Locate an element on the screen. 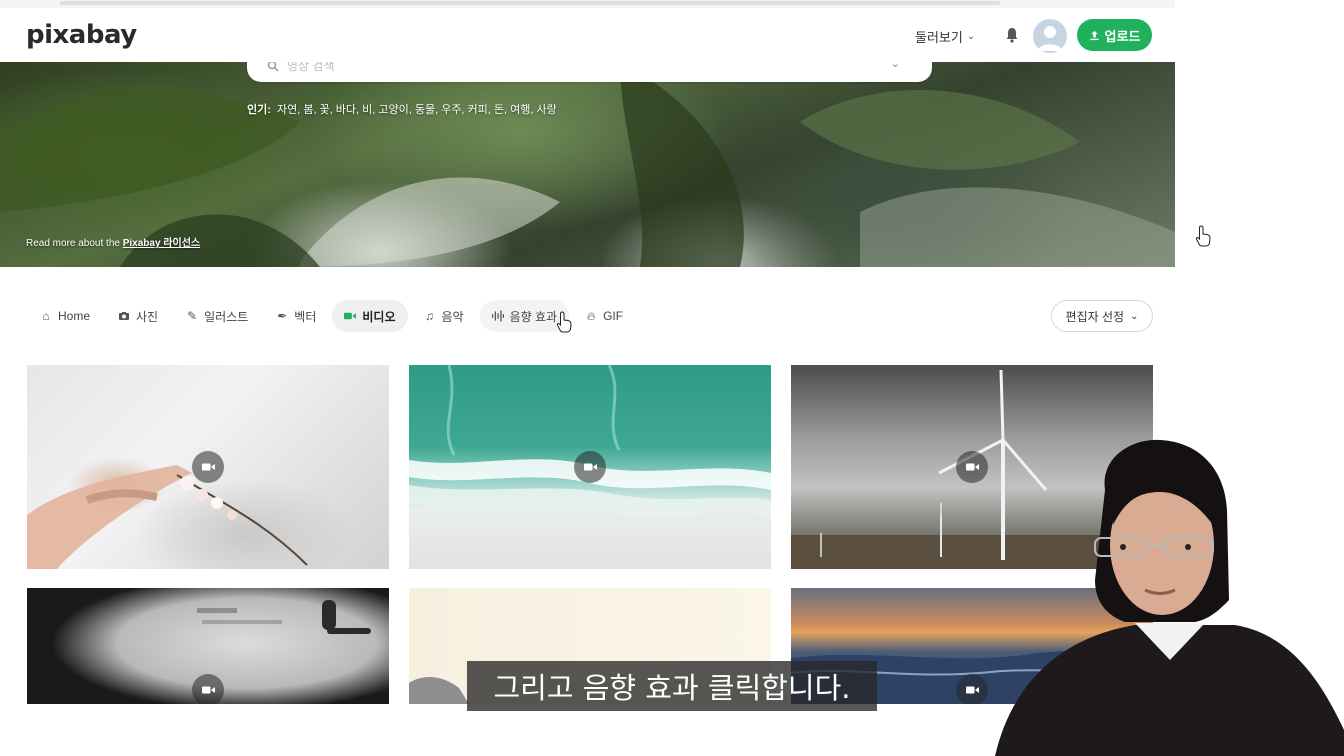 The height and width of the screenshot is (756, 1344). explore-menu: 둘러보기 ⌄ is located at coordinates (945, 36).